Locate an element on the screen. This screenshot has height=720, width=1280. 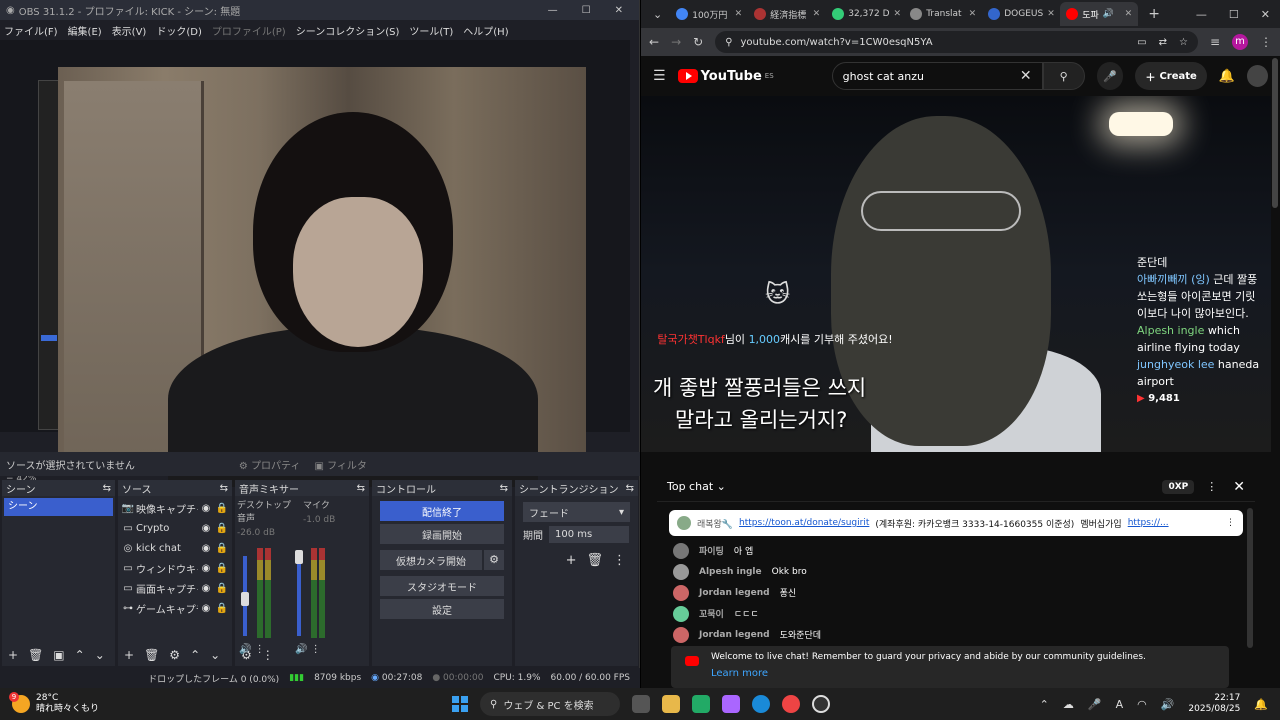
copilot-icon is located at coordinates (731, 704).